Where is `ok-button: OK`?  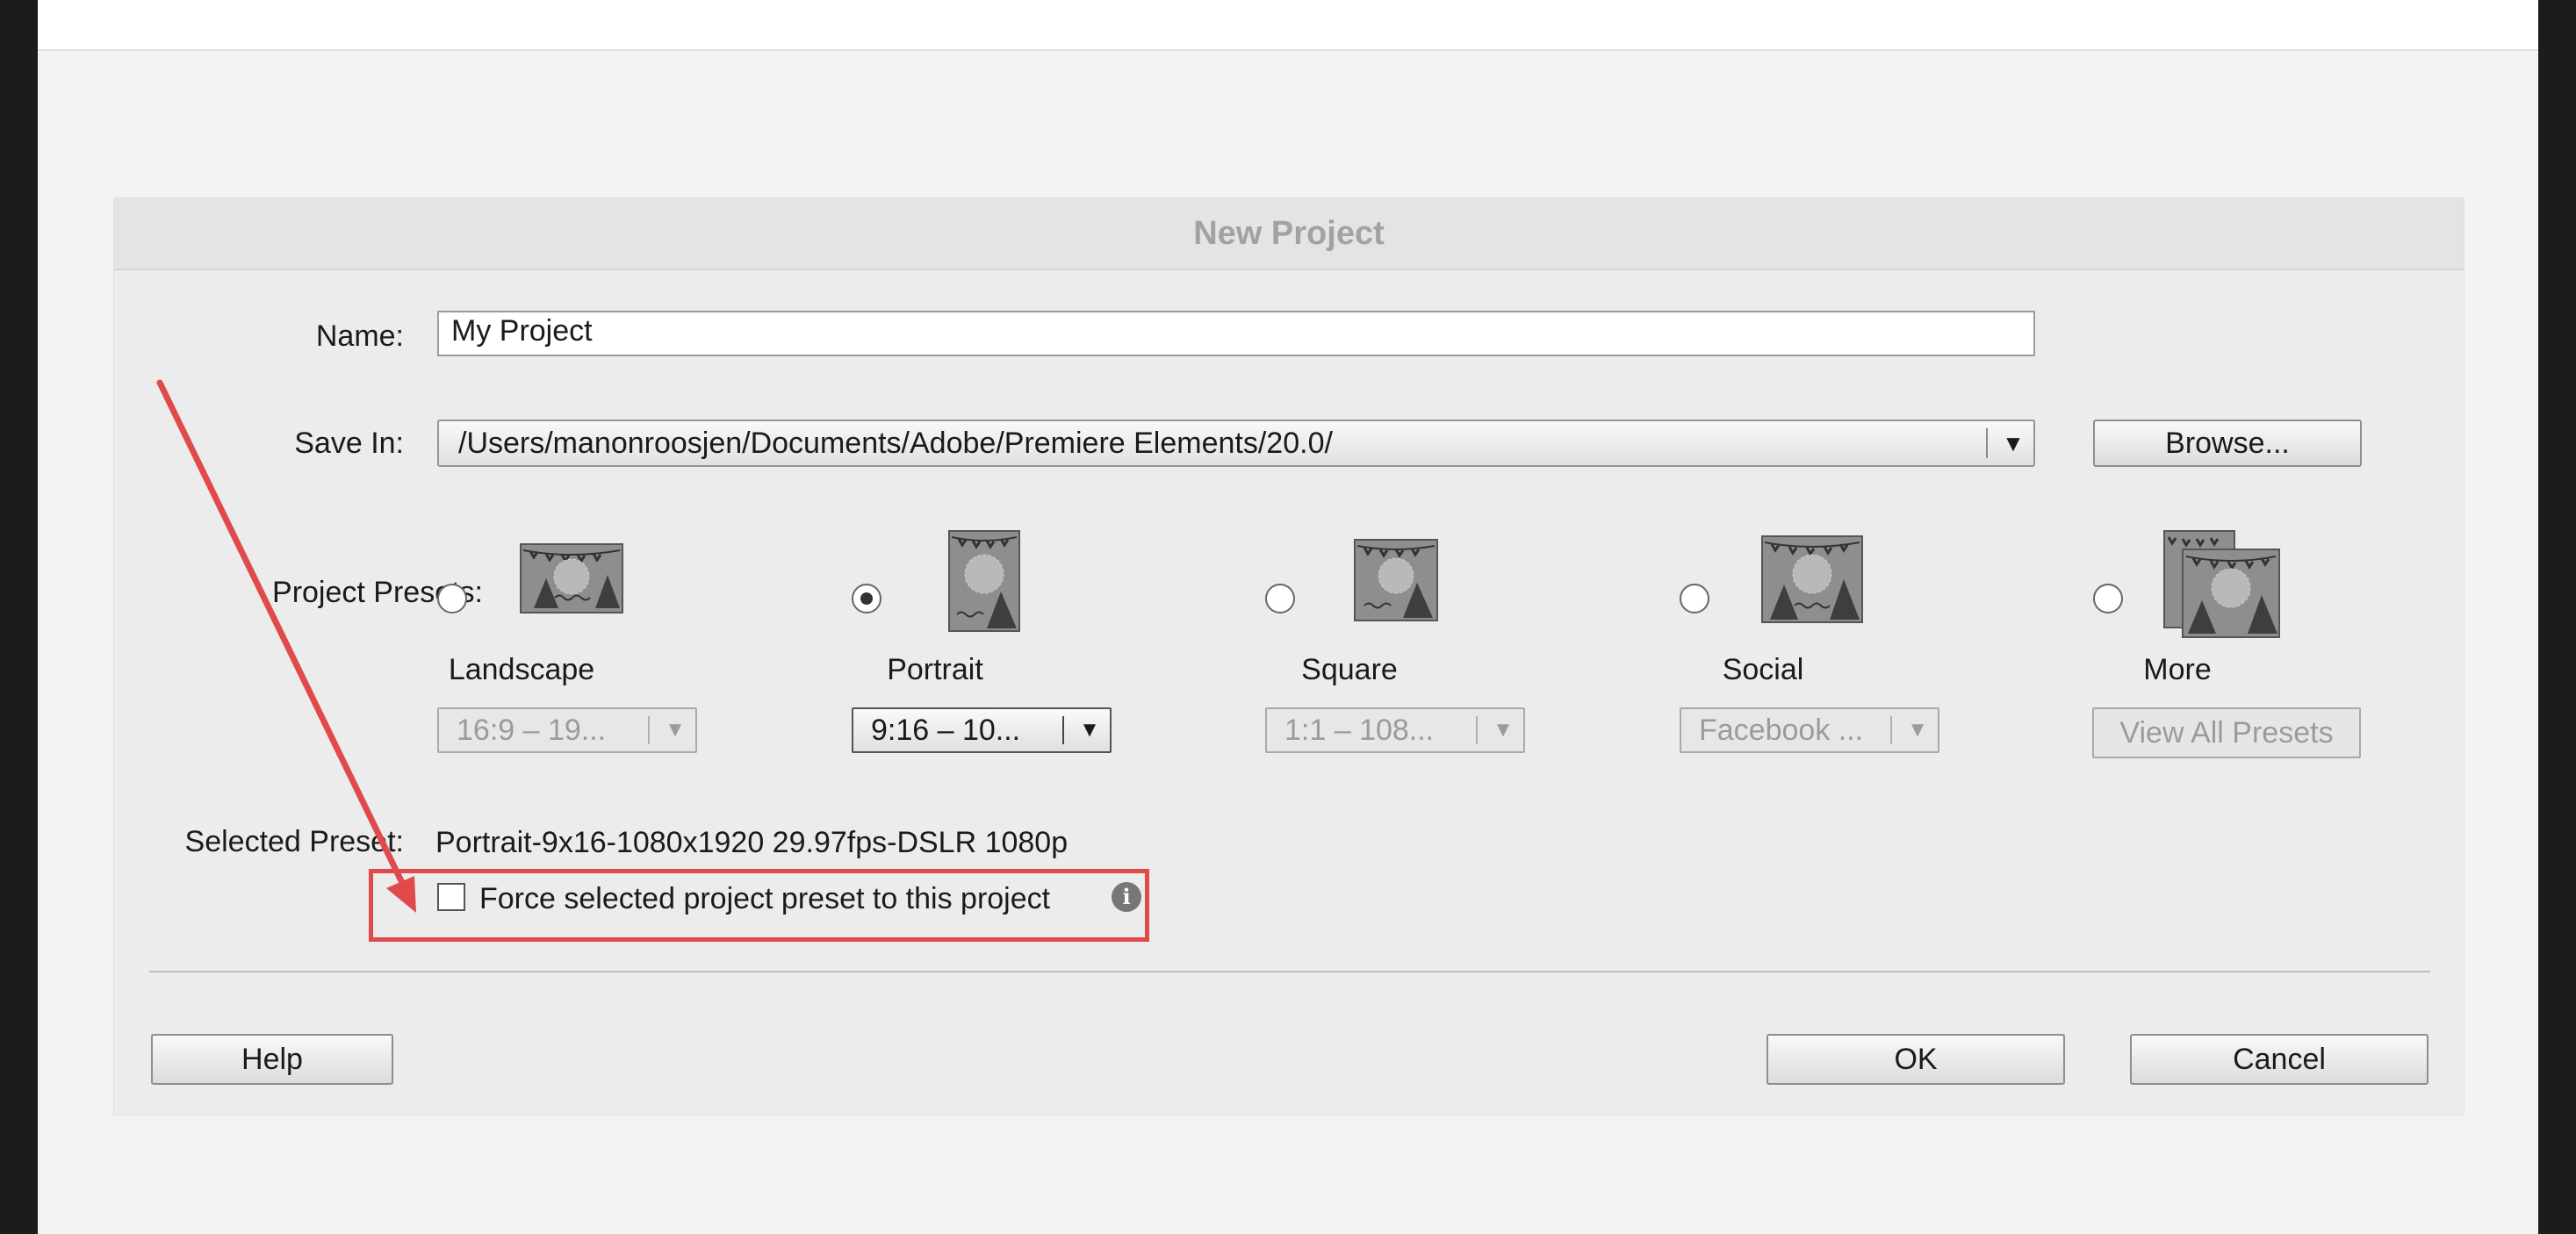
ok-button: OK is located at coordinates (1916, 1059).